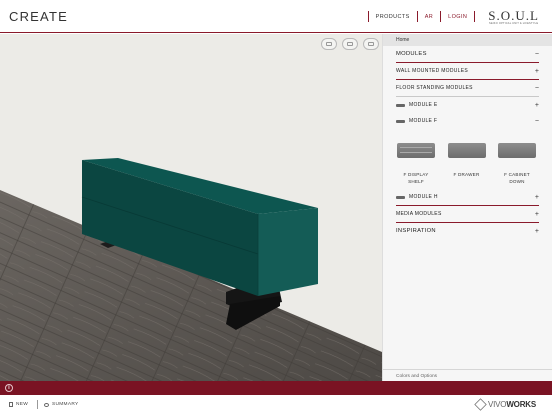 The height and width of the screenshot is (414, 552). What do you see at coordinates (393, 17) in the screenshot?
I see `nav-products-link: PRODUCTS` at bounding box center [393, 17].